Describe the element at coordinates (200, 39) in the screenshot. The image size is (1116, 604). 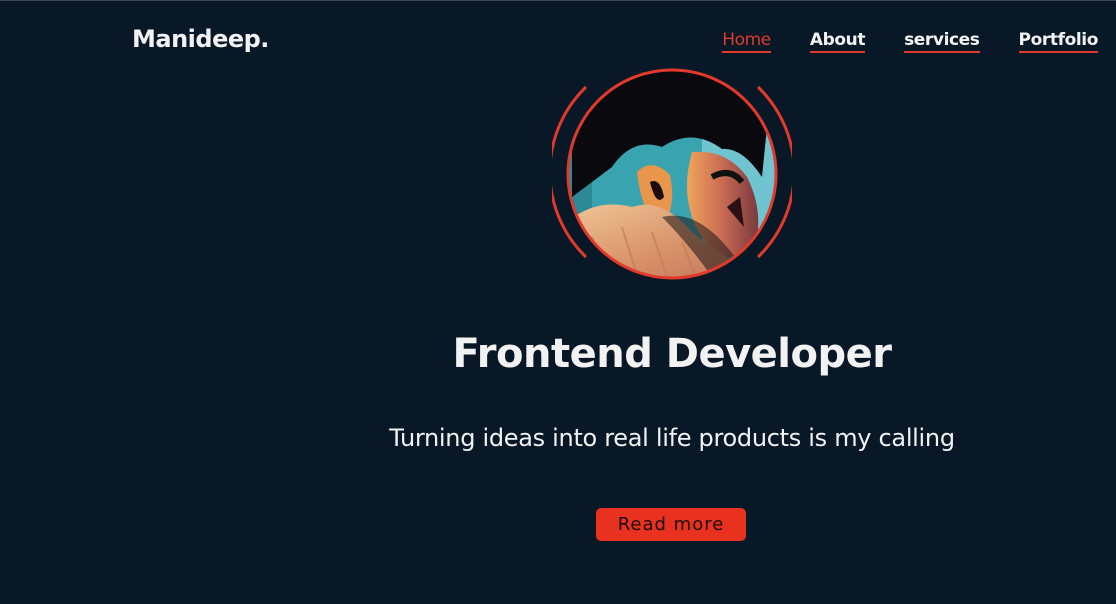
I see `site-logo: Manideep.` at that location.